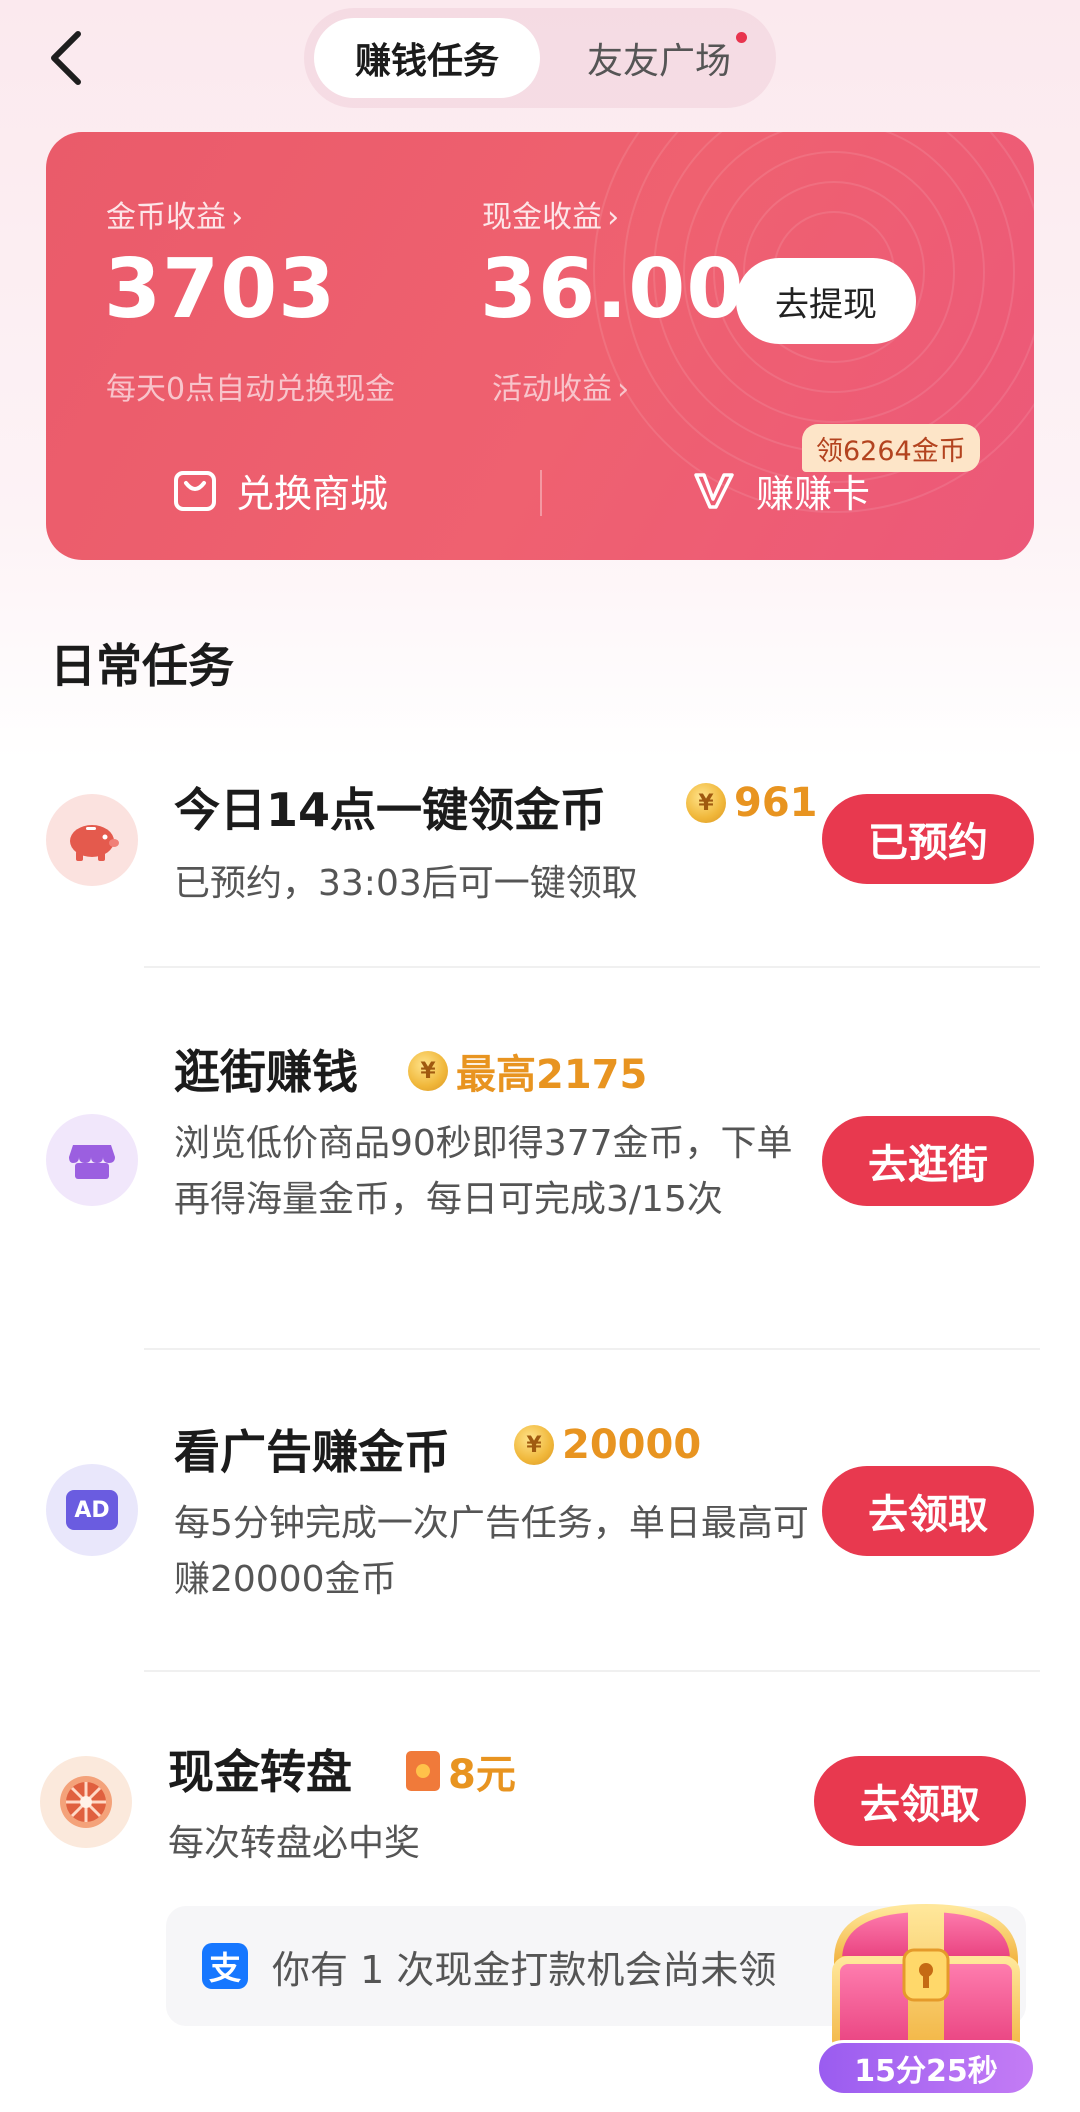  I want to click on back-button, so click(68, 58).